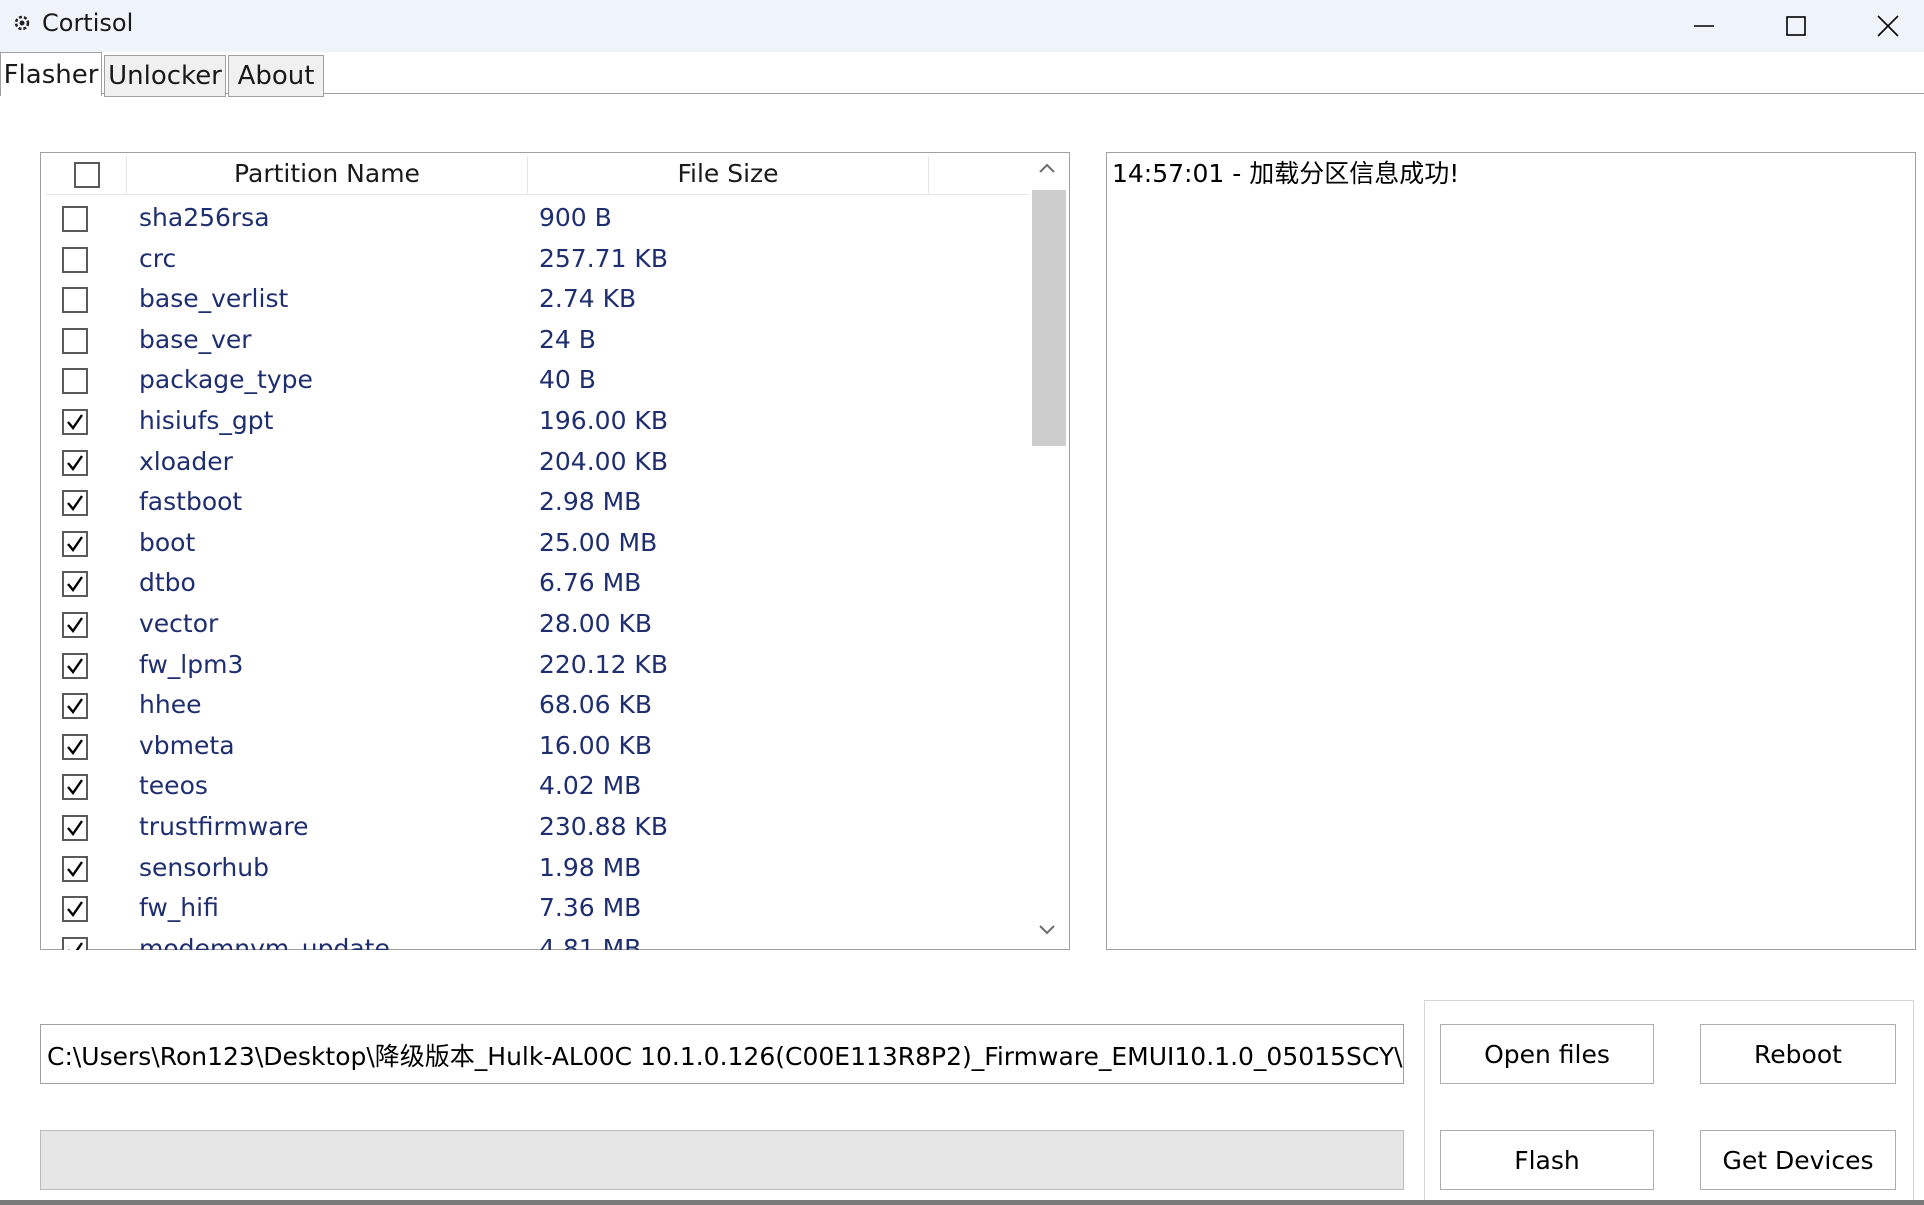 The width and height of the screenshot is (1924, 1205). What do you see at coordinates (87, 175) in the screenshot?
I see `select-all-checkbox` at bounding box center [87, 175].